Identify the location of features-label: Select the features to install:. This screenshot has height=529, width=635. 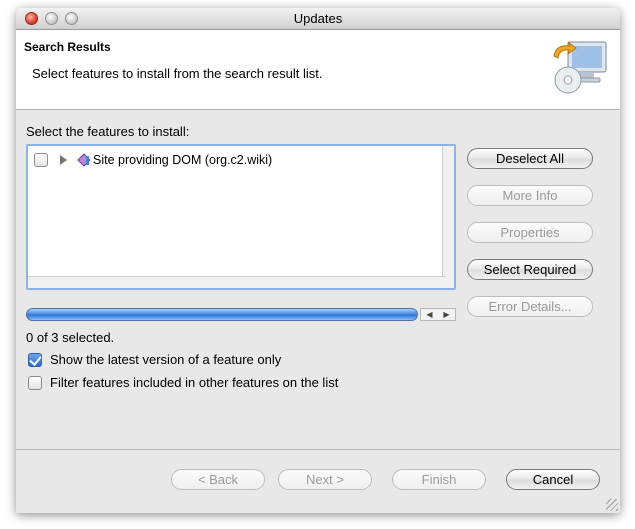
(108, 131).